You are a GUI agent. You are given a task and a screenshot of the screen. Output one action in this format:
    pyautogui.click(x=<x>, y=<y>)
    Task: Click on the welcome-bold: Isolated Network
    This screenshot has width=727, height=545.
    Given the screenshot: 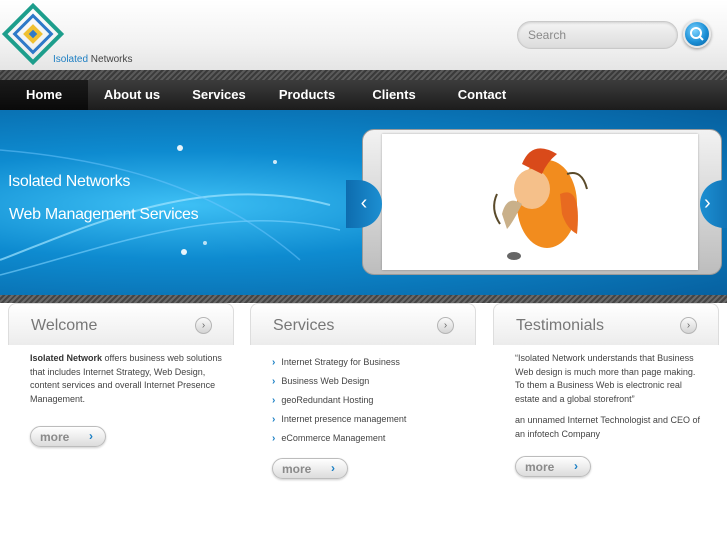 What is the action you would take?
    pyautogui.click(x=66, y=358)
    